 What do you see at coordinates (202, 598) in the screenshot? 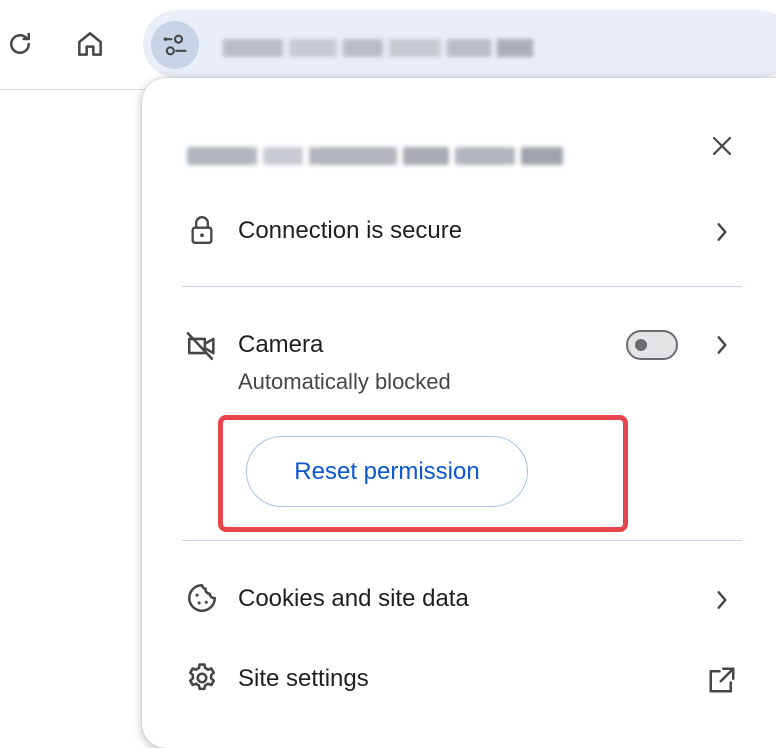
I see `cookie-icon` at bounding box center [202, 598].